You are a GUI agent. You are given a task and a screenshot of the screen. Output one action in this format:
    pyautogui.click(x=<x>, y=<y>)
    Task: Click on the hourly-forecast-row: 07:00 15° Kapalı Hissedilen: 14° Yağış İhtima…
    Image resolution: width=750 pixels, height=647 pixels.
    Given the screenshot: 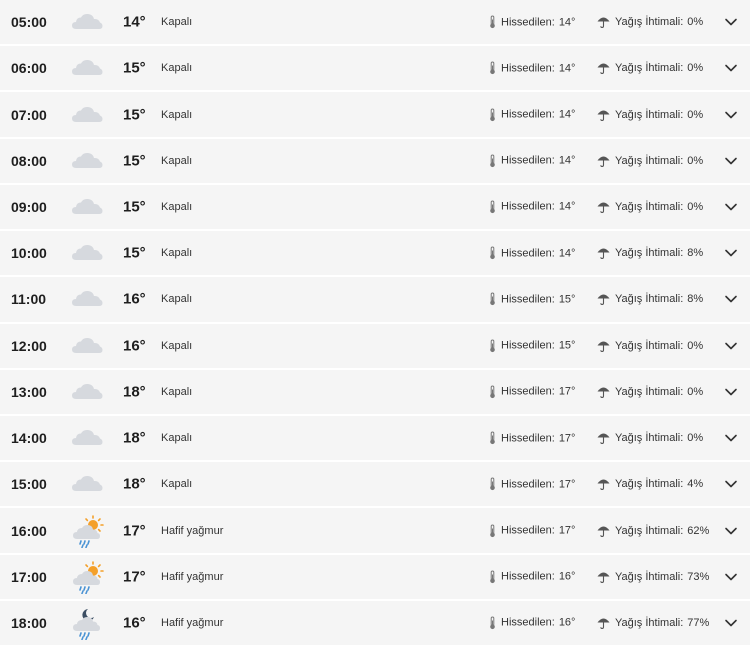 What is the action you would take?
    pyautogui.click(x=375, y=115)
    